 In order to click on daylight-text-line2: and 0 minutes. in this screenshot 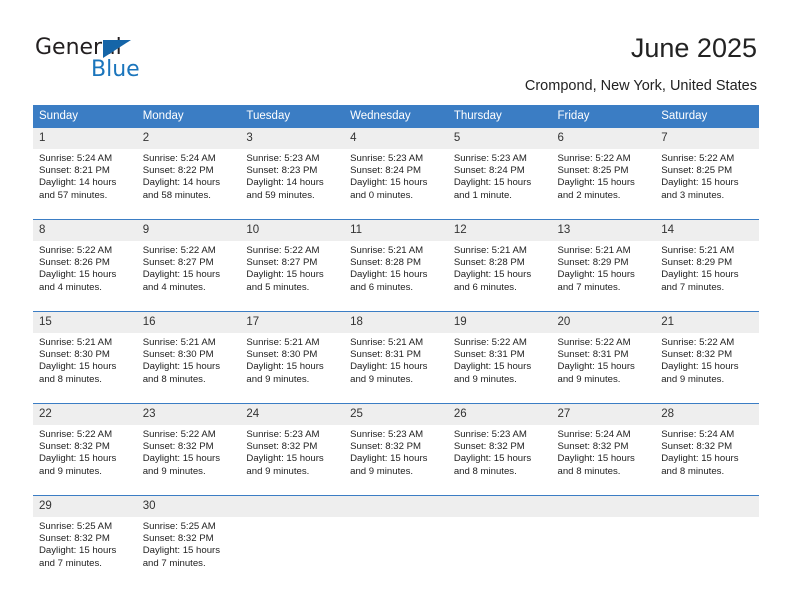, I will do `click(382, 195)`.